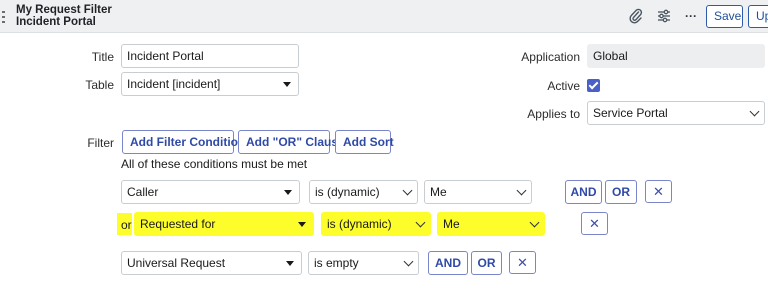  Describe the element at coordinates (291, 142) in the screenshot. I see `add-or-clause-button: Add "OR" Clause` at that location.